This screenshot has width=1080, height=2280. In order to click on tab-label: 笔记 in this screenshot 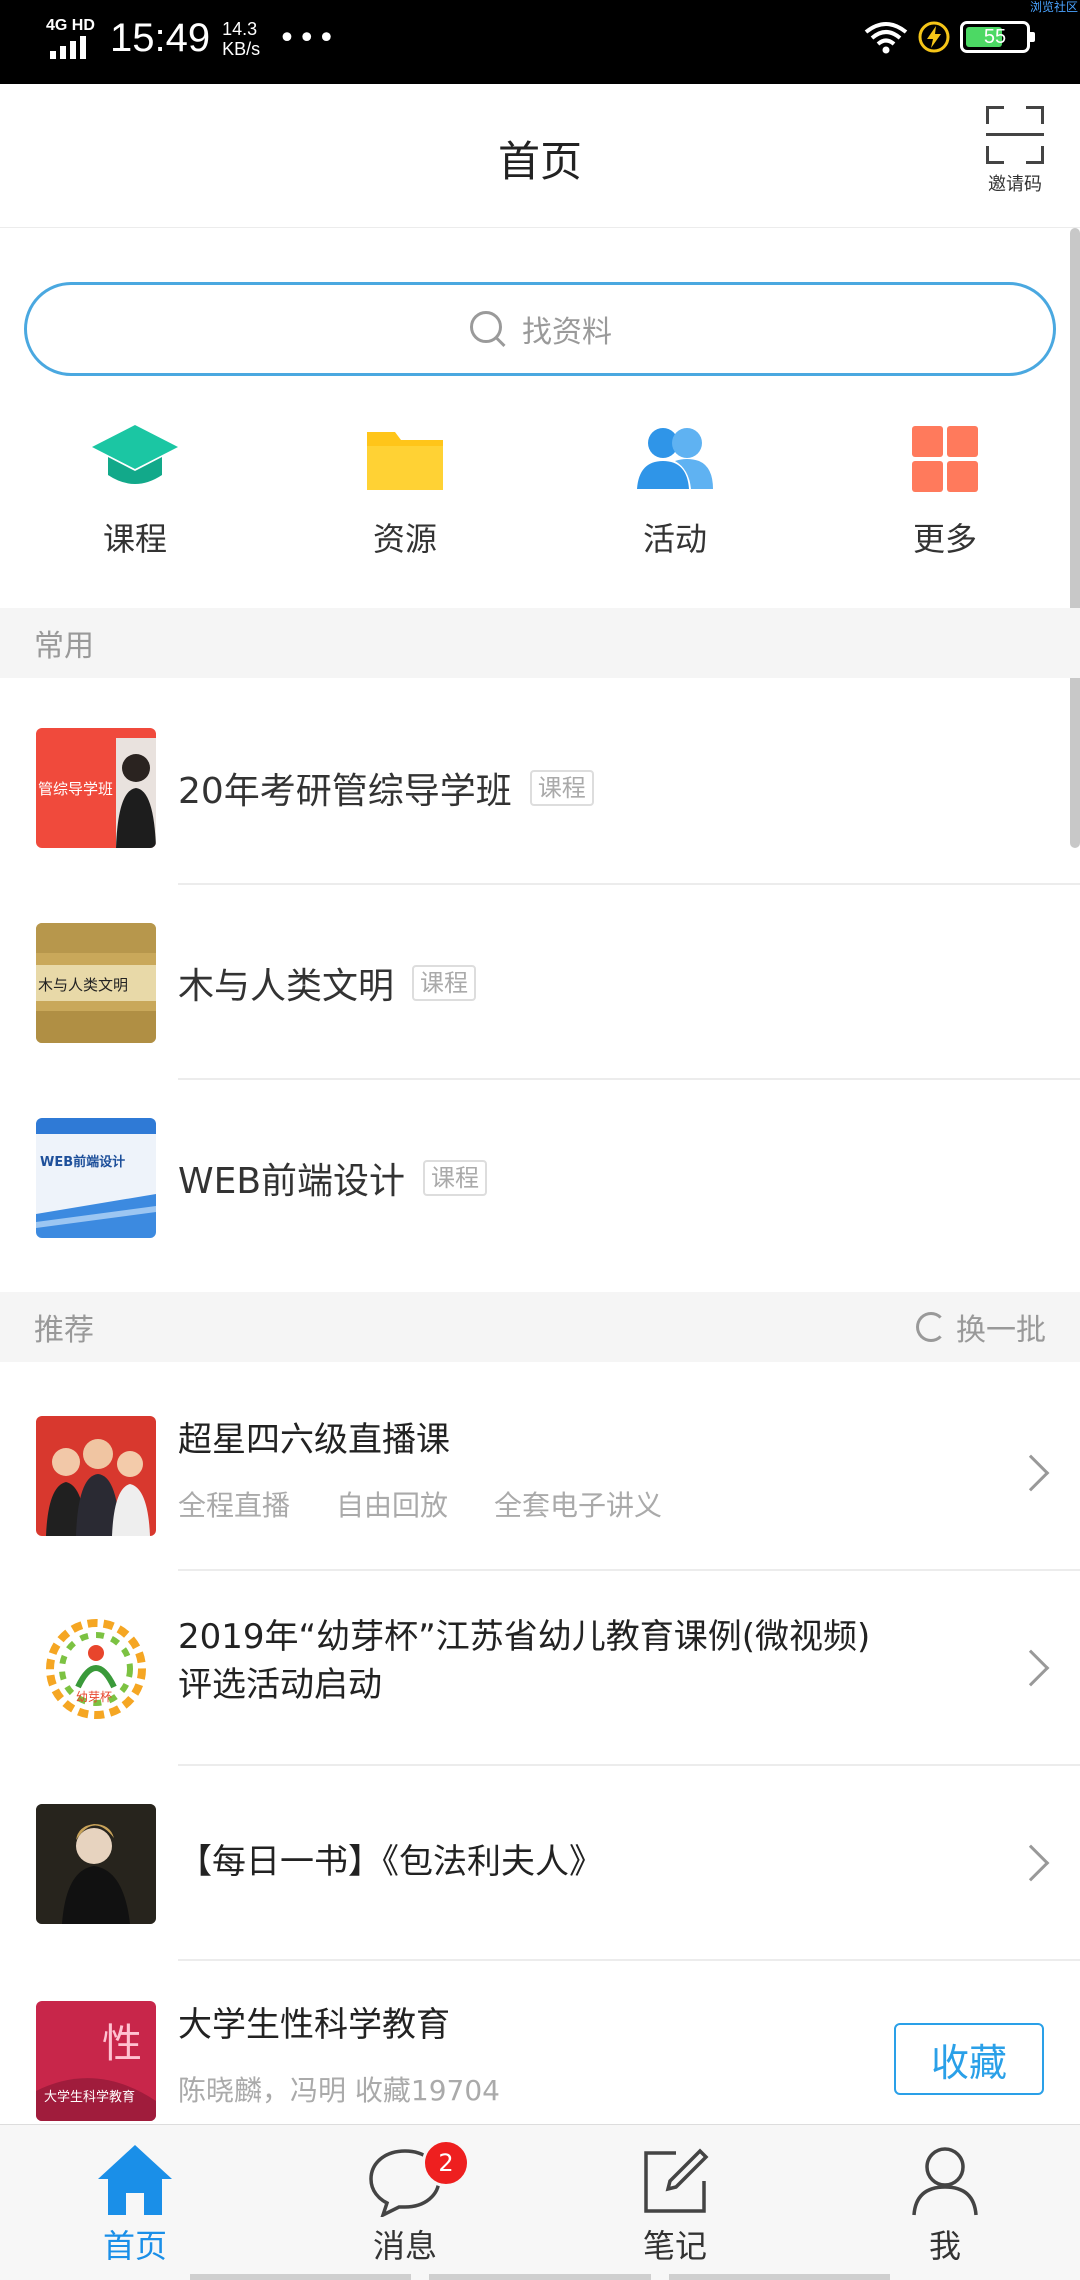, I will do `click(674, 2246)`.